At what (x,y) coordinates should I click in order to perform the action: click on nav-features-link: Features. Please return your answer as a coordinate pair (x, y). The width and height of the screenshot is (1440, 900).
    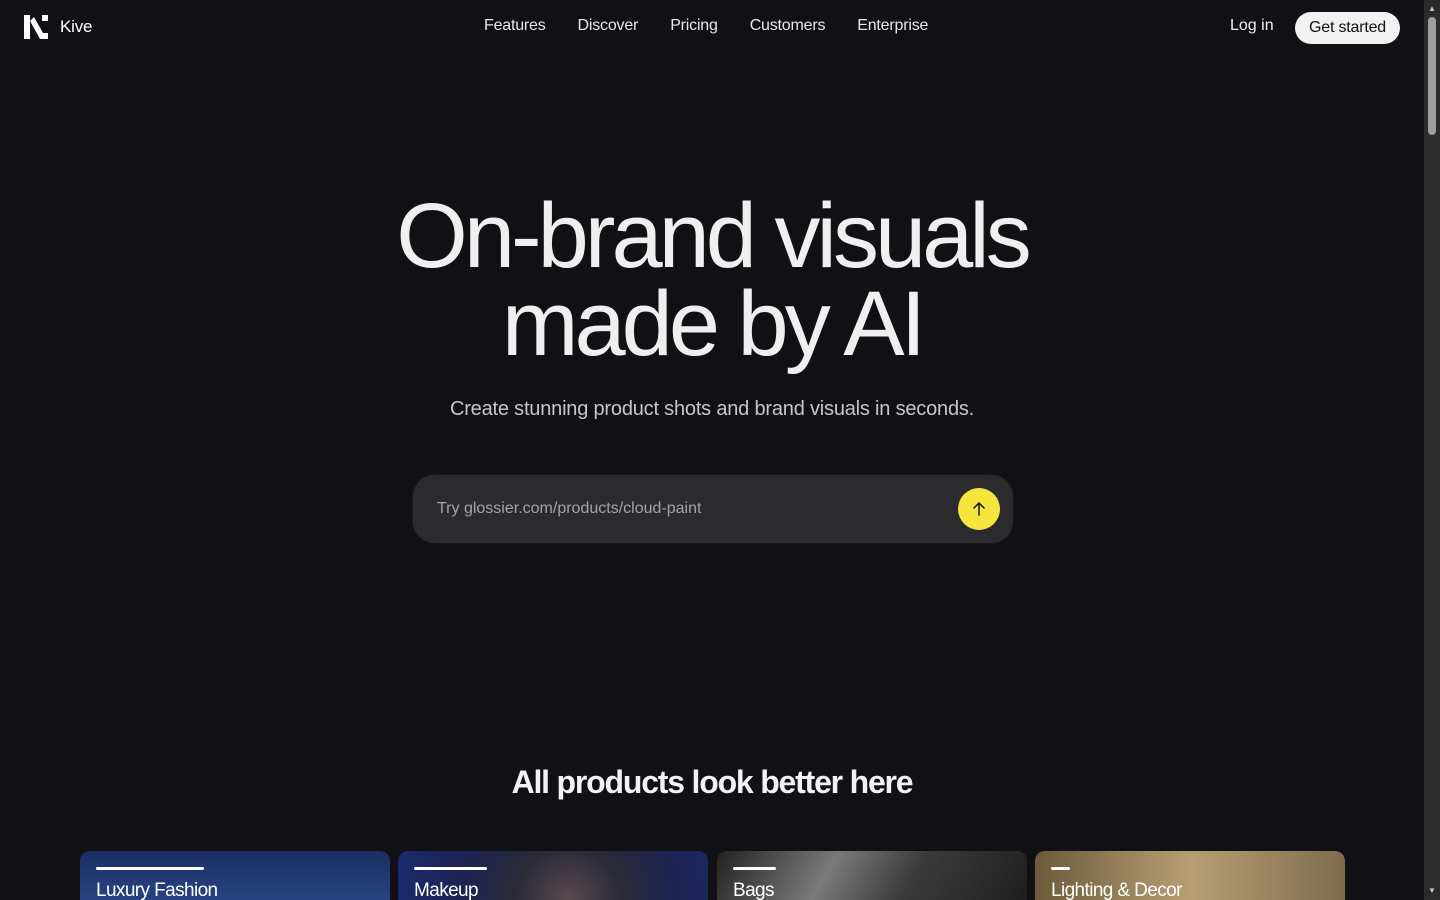
    Looking at the image, I should click on (515, 26).